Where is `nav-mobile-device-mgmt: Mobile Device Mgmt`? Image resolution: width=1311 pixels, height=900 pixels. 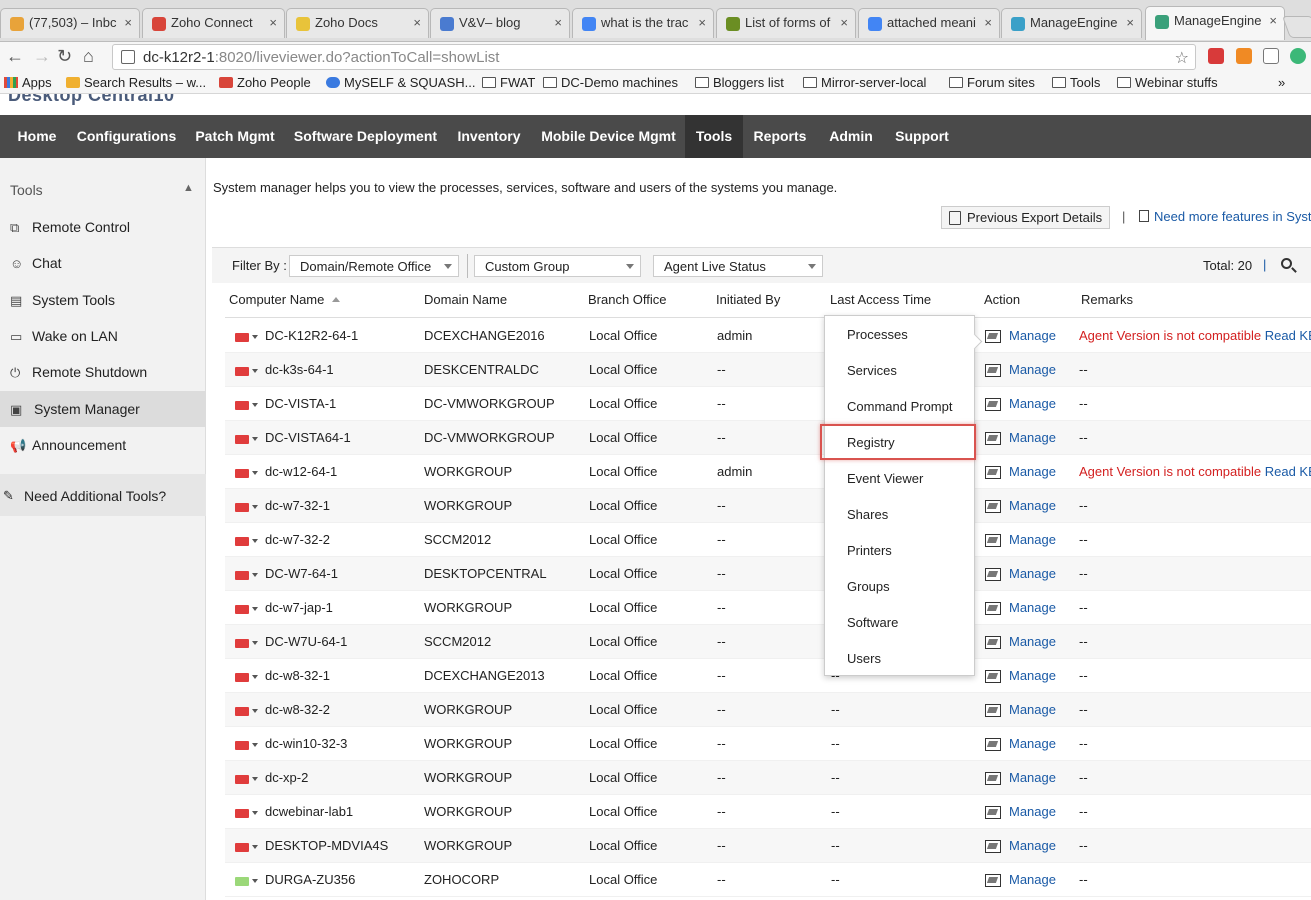 nav-mobile-device-mgmt: Mobile Device Mgmt is located at coordinates (608, 136).